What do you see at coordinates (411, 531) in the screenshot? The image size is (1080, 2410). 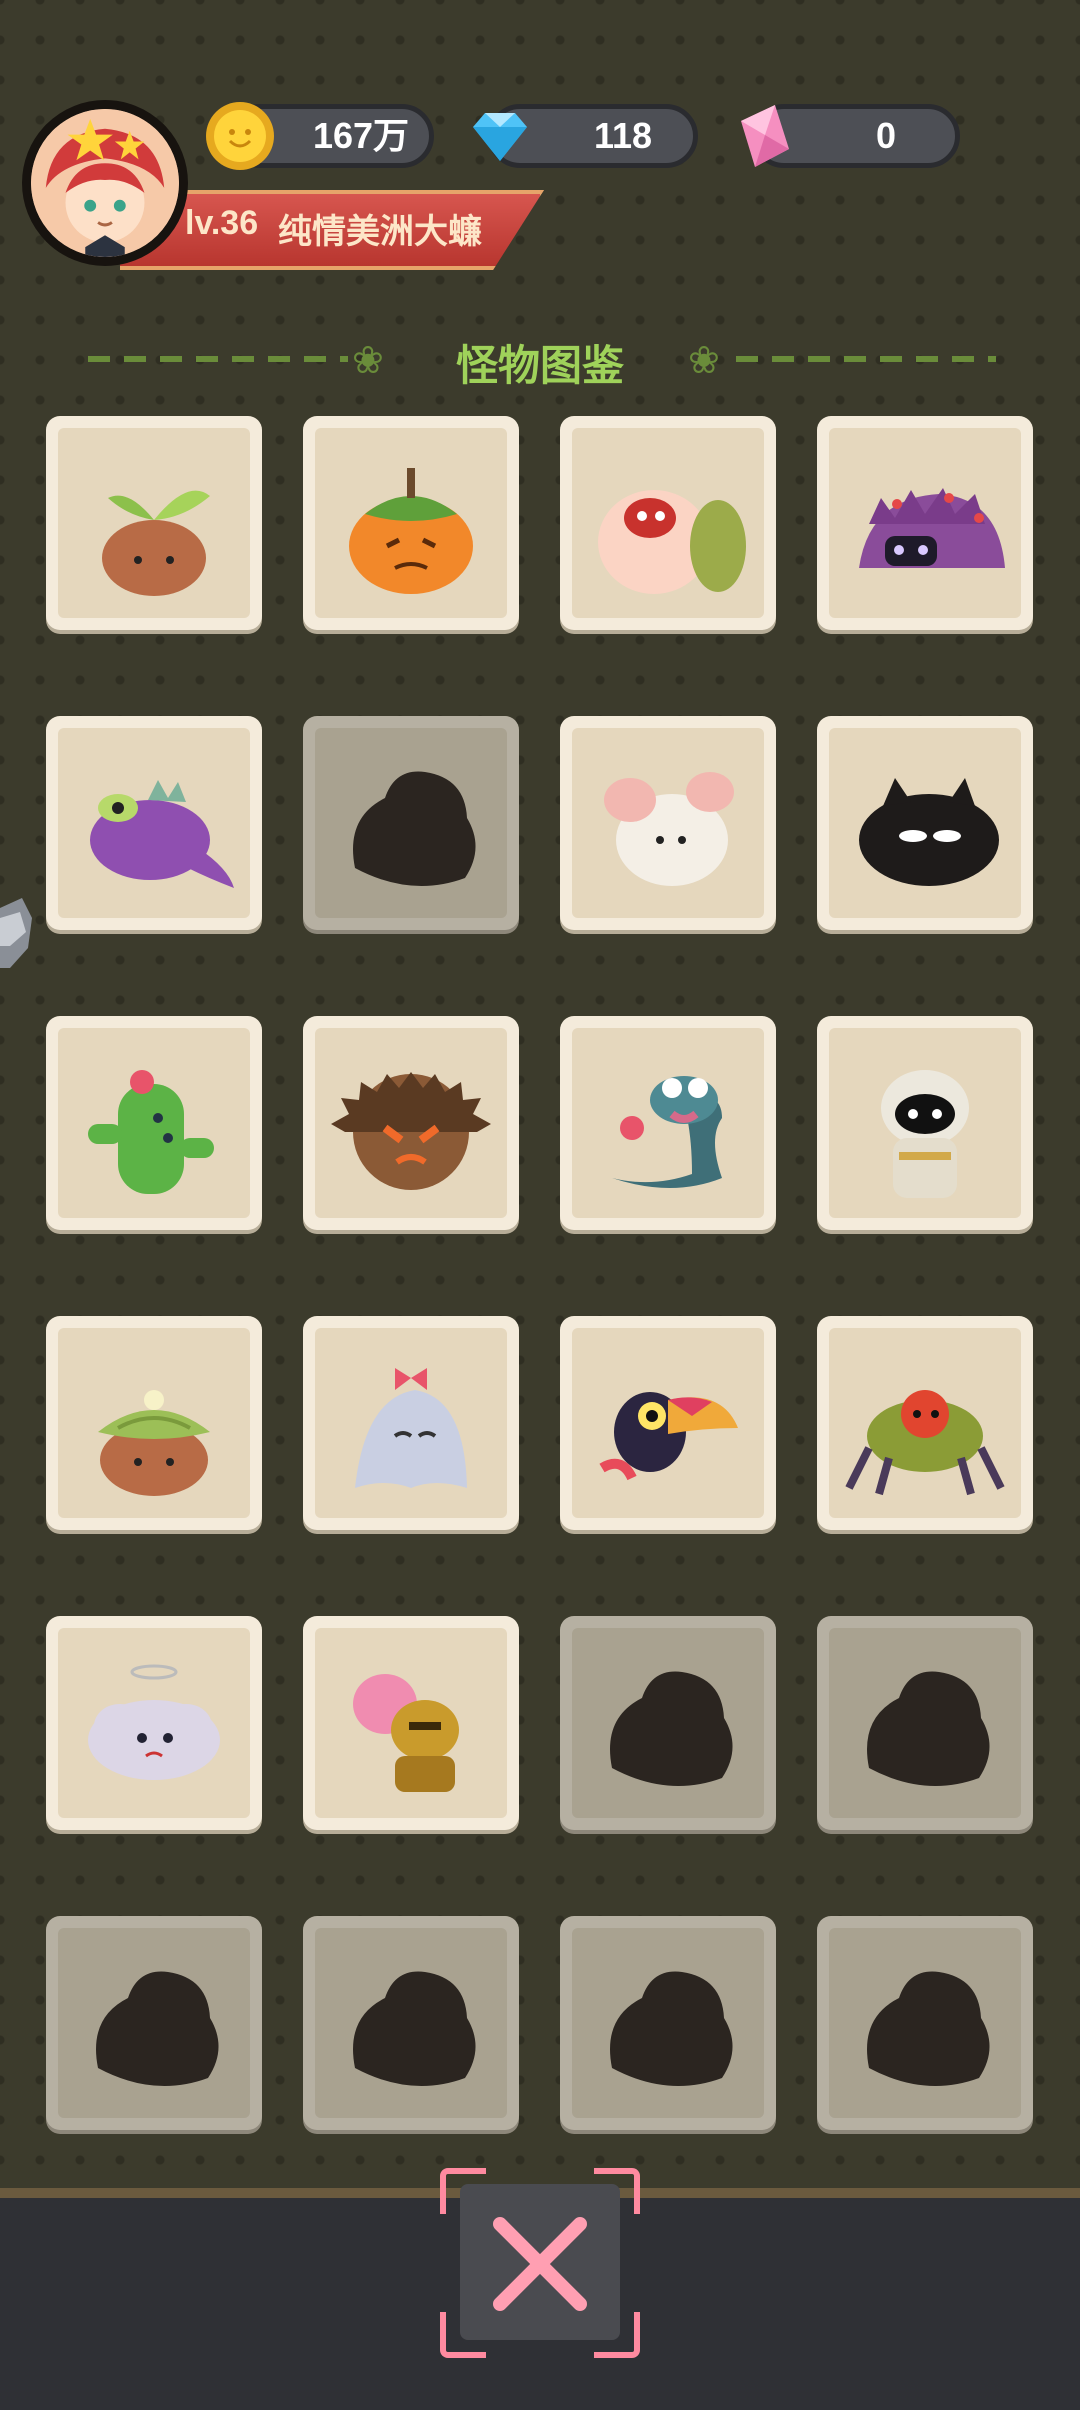 I see `pumpkin-icon` at bounding box center [411, 531].